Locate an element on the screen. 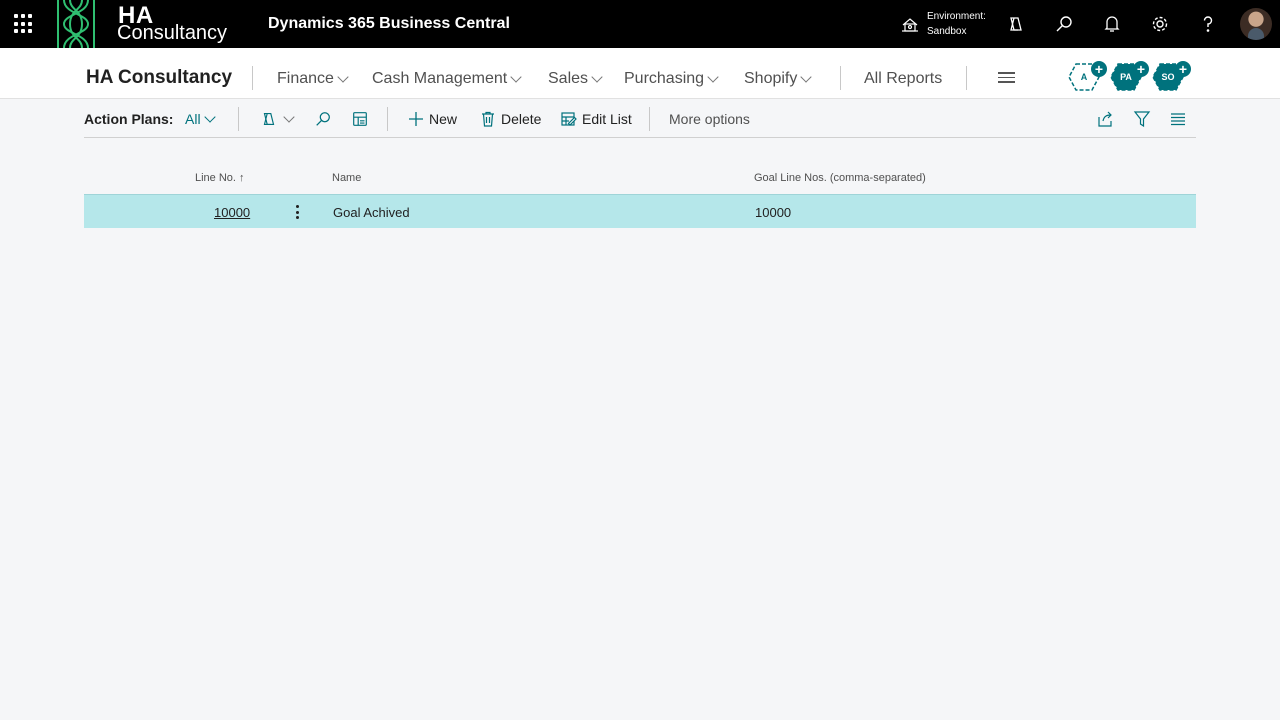 This screenshot has width=1280, height=720. company-logo: HA Consultancy is located at coordinates (151, 24).